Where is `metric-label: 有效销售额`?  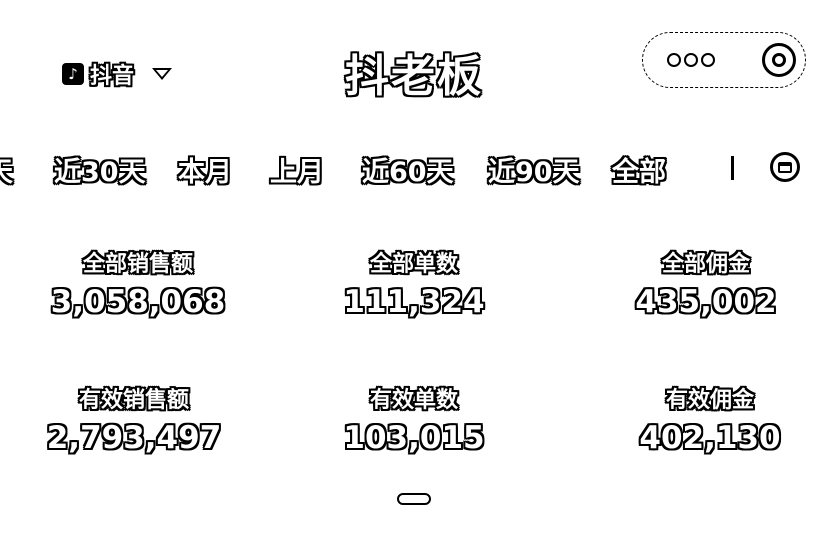
metric-label: 有效销售额 is located at coordinates (133, 400).